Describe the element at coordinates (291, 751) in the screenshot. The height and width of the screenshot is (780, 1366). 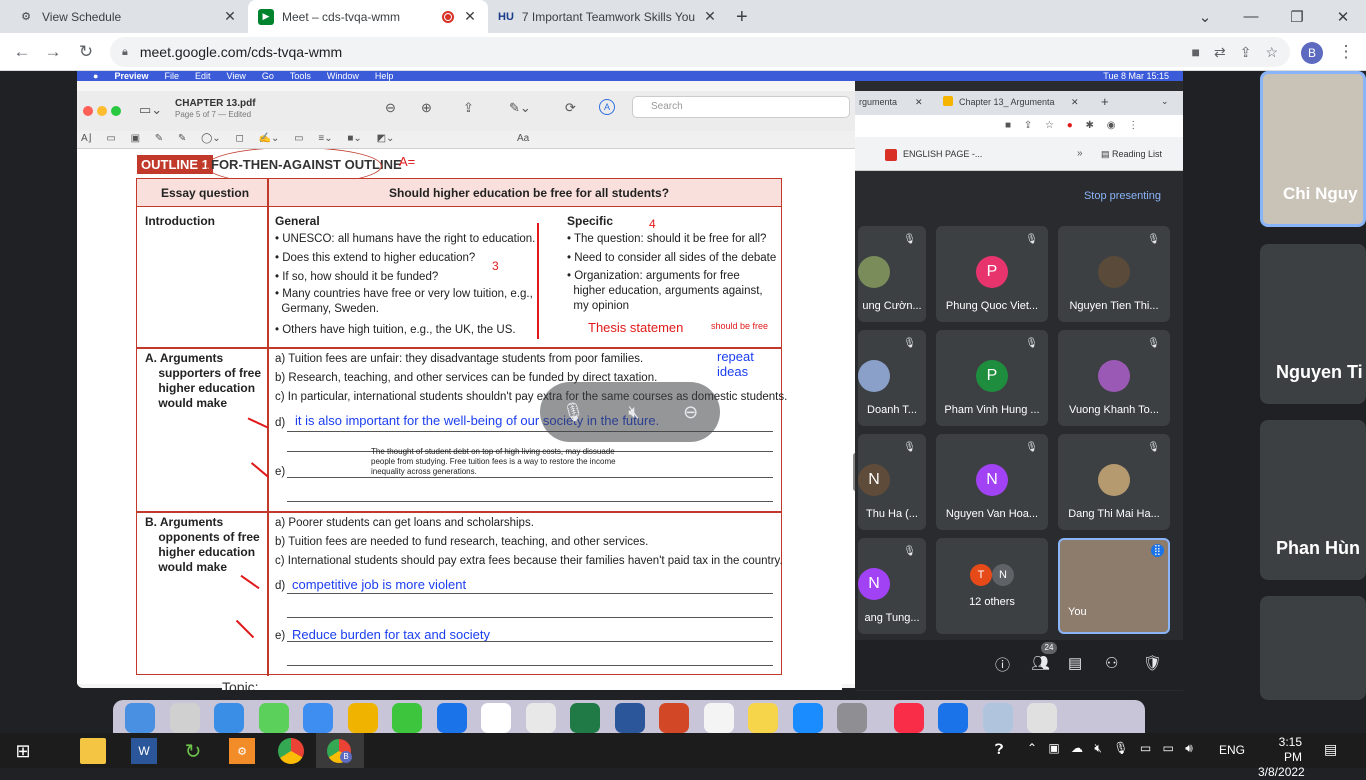
I see `chrome-icon` at that location.